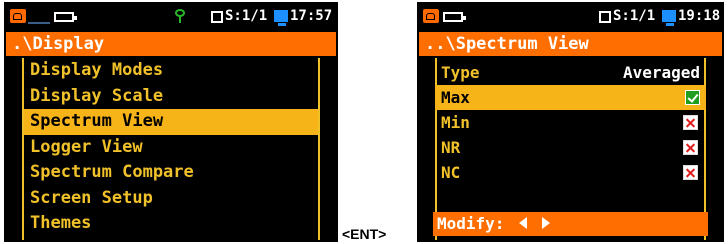  I want to click on menu-item-screen-setup: Screen Setup, so click(171, 199).